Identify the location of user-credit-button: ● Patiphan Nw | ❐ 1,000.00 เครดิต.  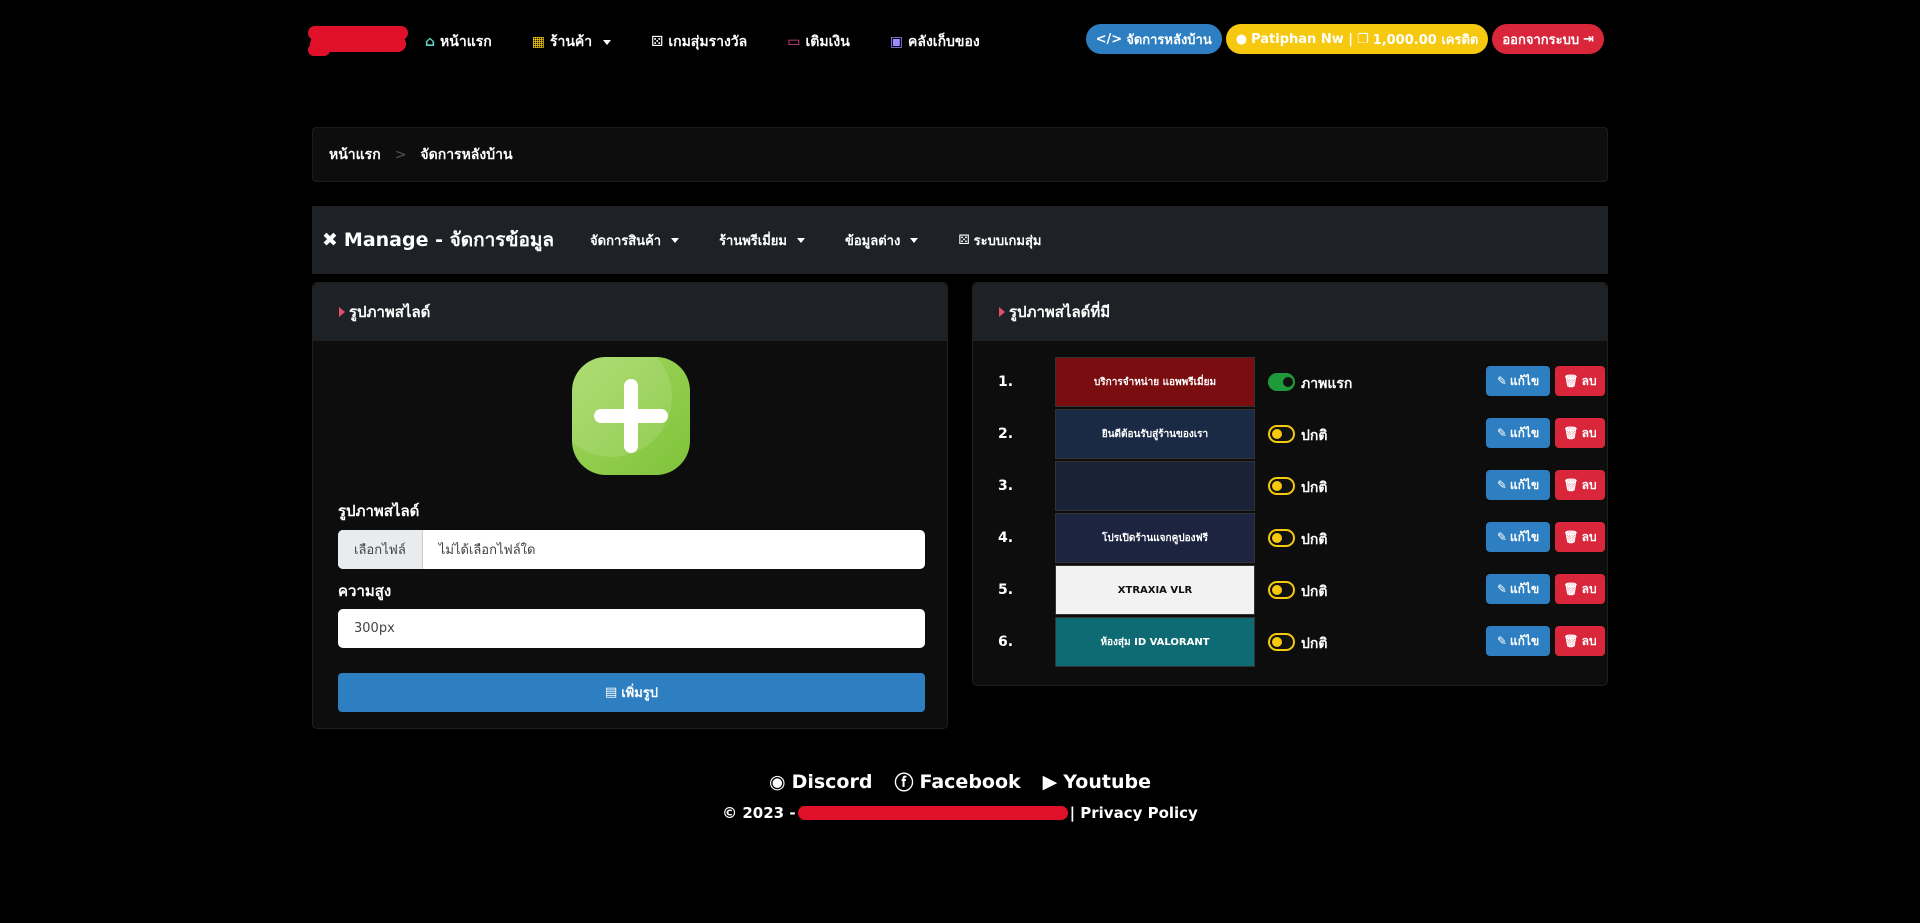
(1357, 39).